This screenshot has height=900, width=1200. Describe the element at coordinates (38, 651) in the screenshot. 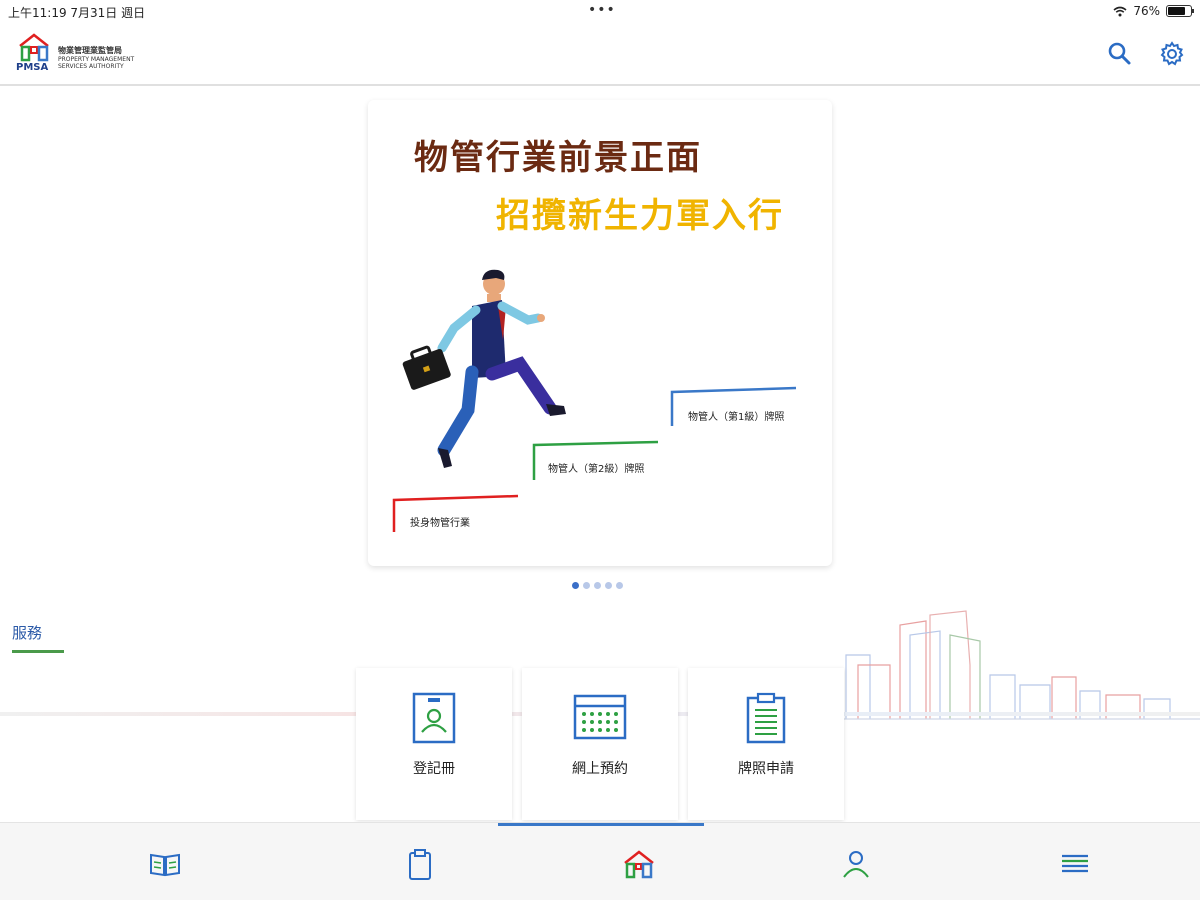

I see `services-title-underline` at that location.